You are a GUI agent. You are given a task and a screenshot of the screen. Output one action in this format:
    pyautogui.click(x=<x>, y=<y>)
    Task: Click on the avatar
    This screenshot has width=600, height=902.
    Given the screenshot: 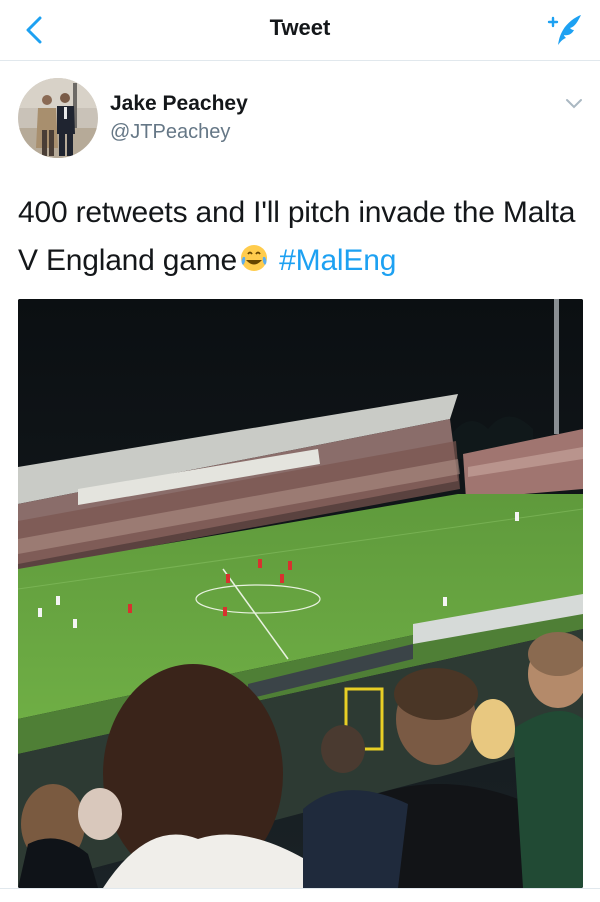 What is the action you would take?
    pyautogui.click(x=58, y=118)
    